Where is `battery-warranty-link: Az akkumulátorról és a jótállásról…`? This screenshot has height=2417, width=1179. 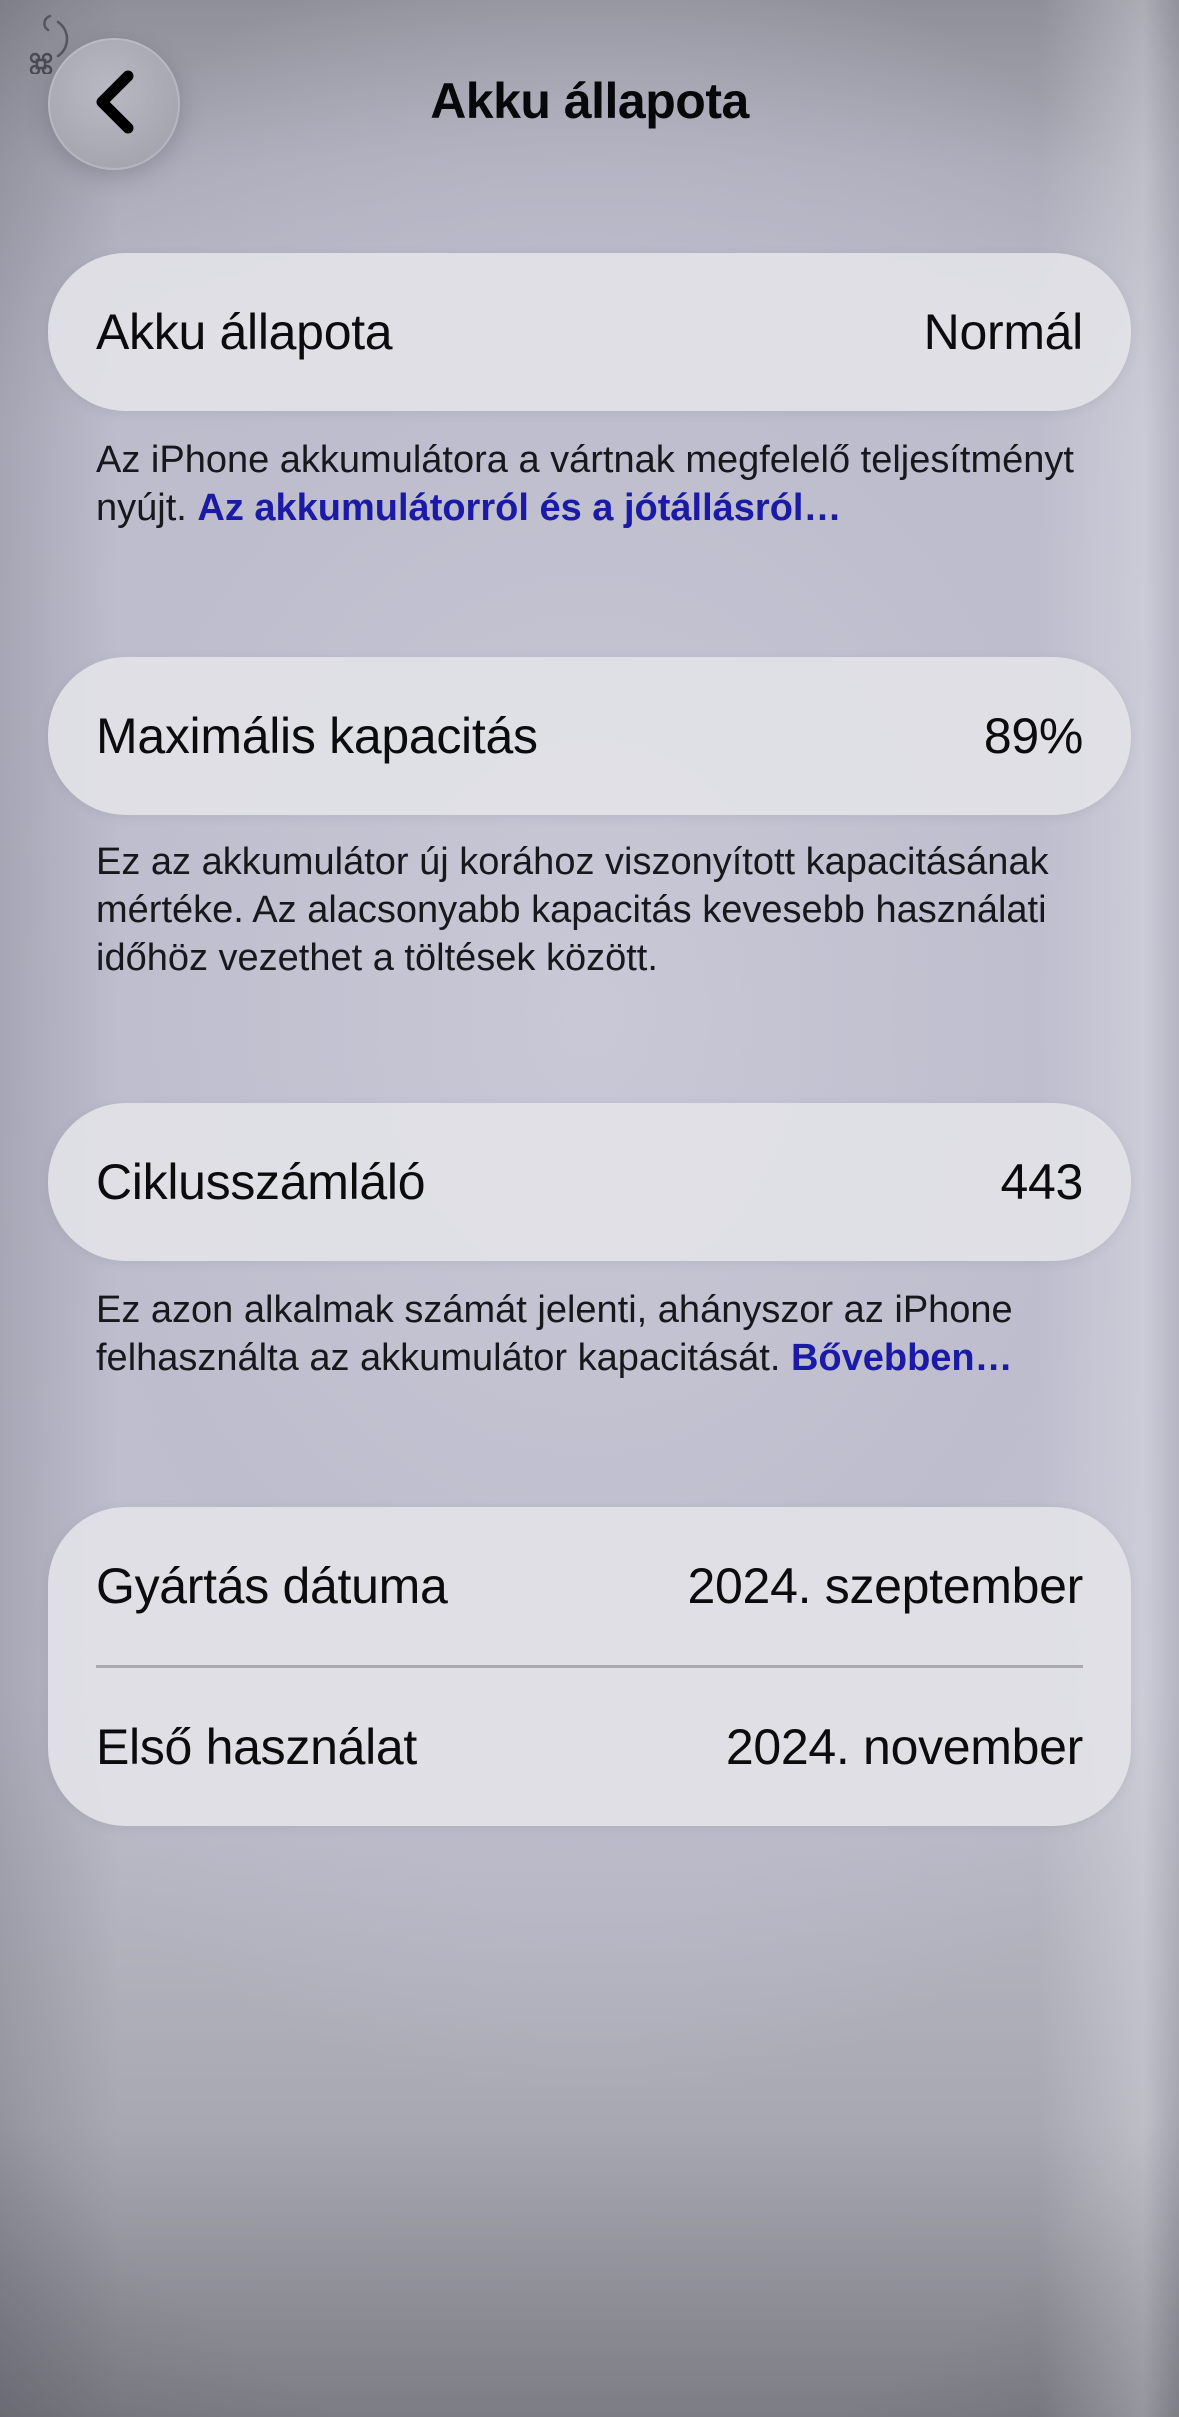 battery-warranty-link: Az akkumulátorról és a jótállásról… is located at coordinates (519, 508).